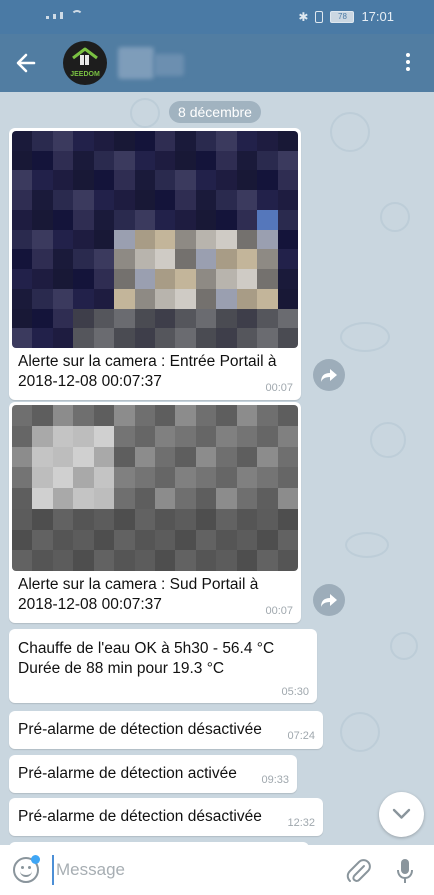 Image resolution: width=434 pixels, height=895 pixels. I want to click on avatar: JEEDOM, so click(85, 63).